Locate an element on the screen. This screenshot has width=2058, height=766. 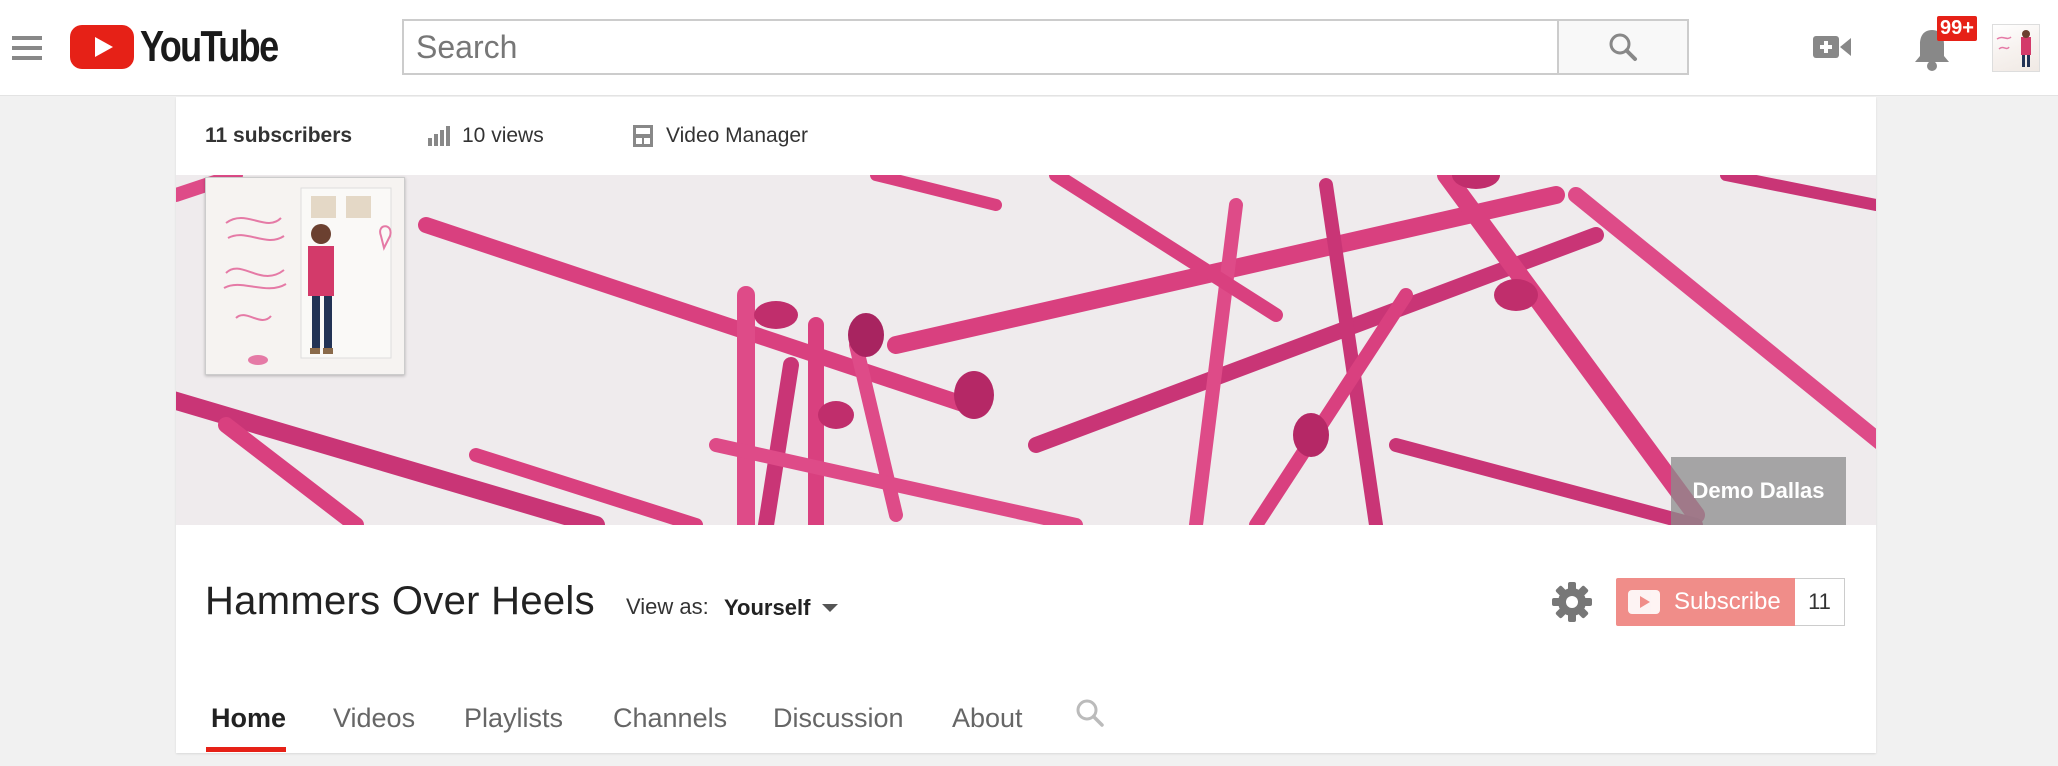
views-stat-label: 10 views is located at coordinates (503, 135).